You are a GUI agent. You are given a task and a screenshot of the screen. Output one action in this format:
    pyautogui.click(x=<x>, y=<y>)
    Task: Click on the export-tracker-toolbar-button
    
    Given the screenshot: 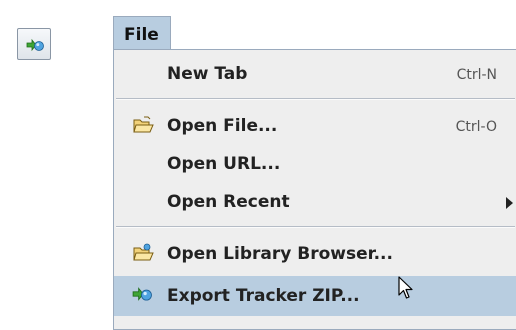 What is the action you would take?
    pyautogui.click(x=34, y=44)
    